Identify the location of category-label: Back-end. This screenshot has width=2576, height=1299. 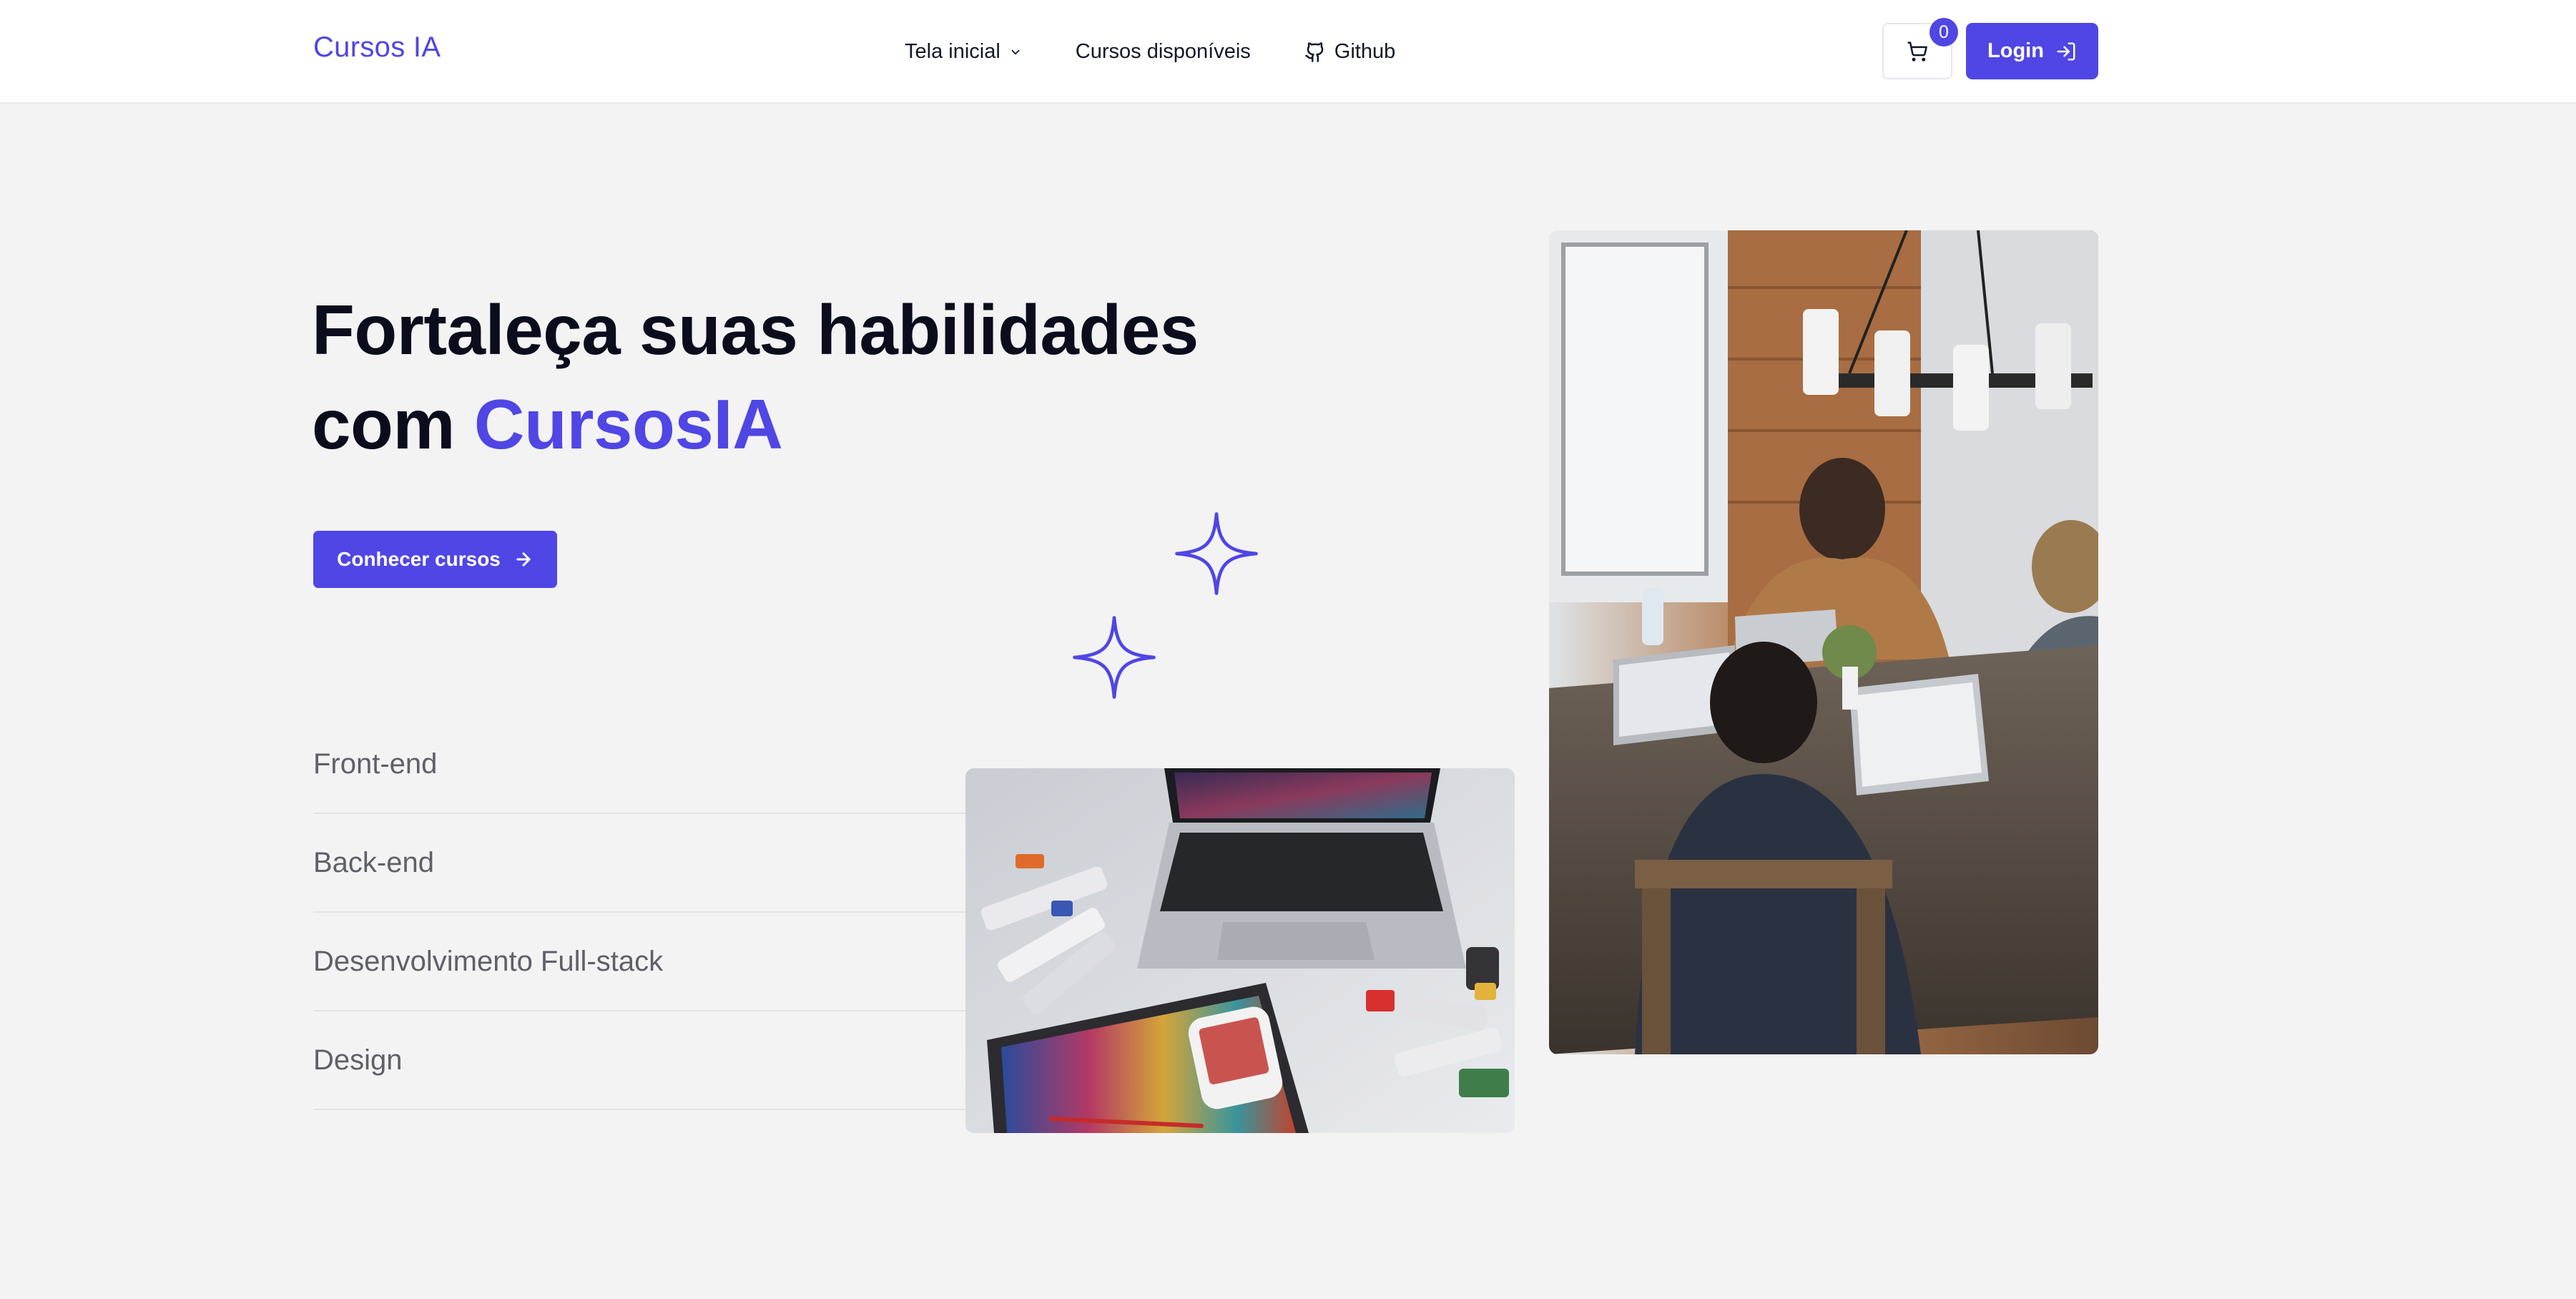
(374, 862).